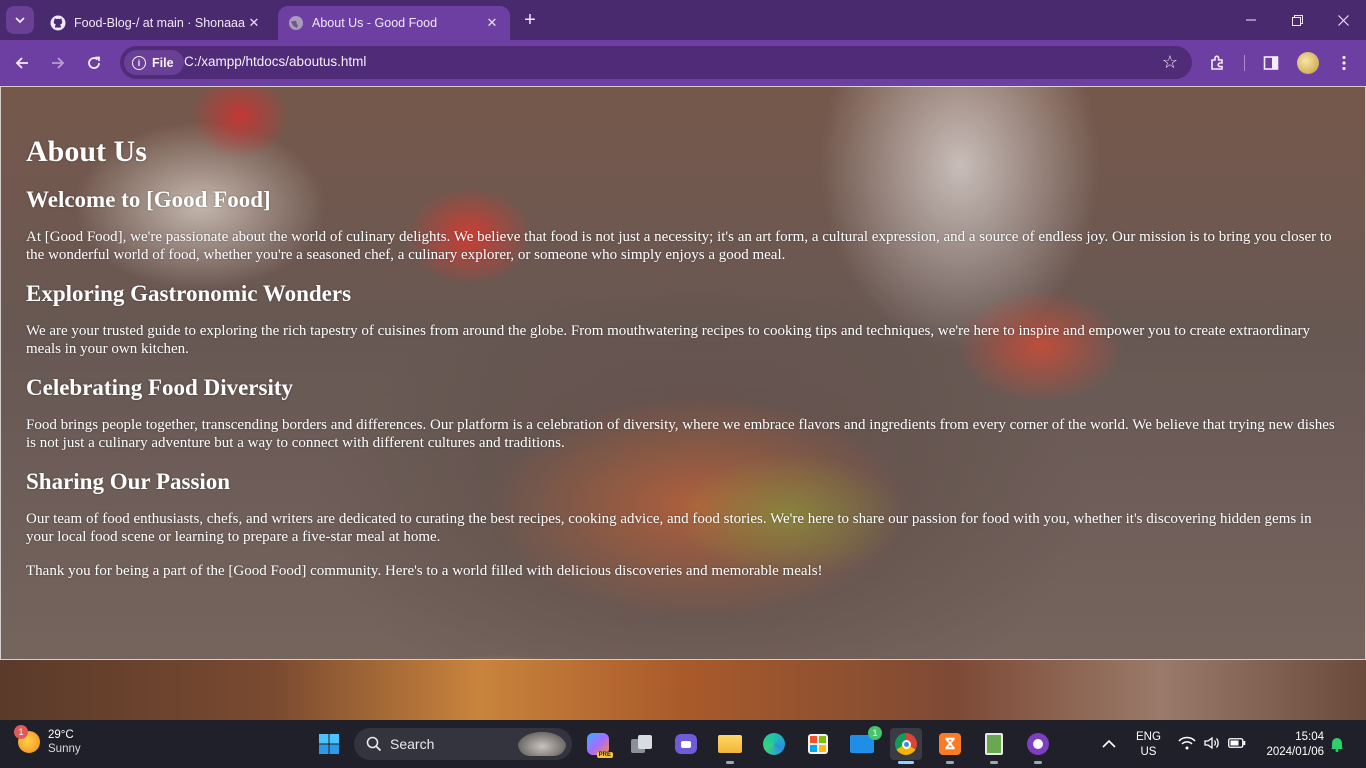 The height and width of the screenshot is (768, 1366). Describe the element at coordinates (128, 481) in the screenshot. I see `section-title-passion: Sharing Our Passion` at that location.